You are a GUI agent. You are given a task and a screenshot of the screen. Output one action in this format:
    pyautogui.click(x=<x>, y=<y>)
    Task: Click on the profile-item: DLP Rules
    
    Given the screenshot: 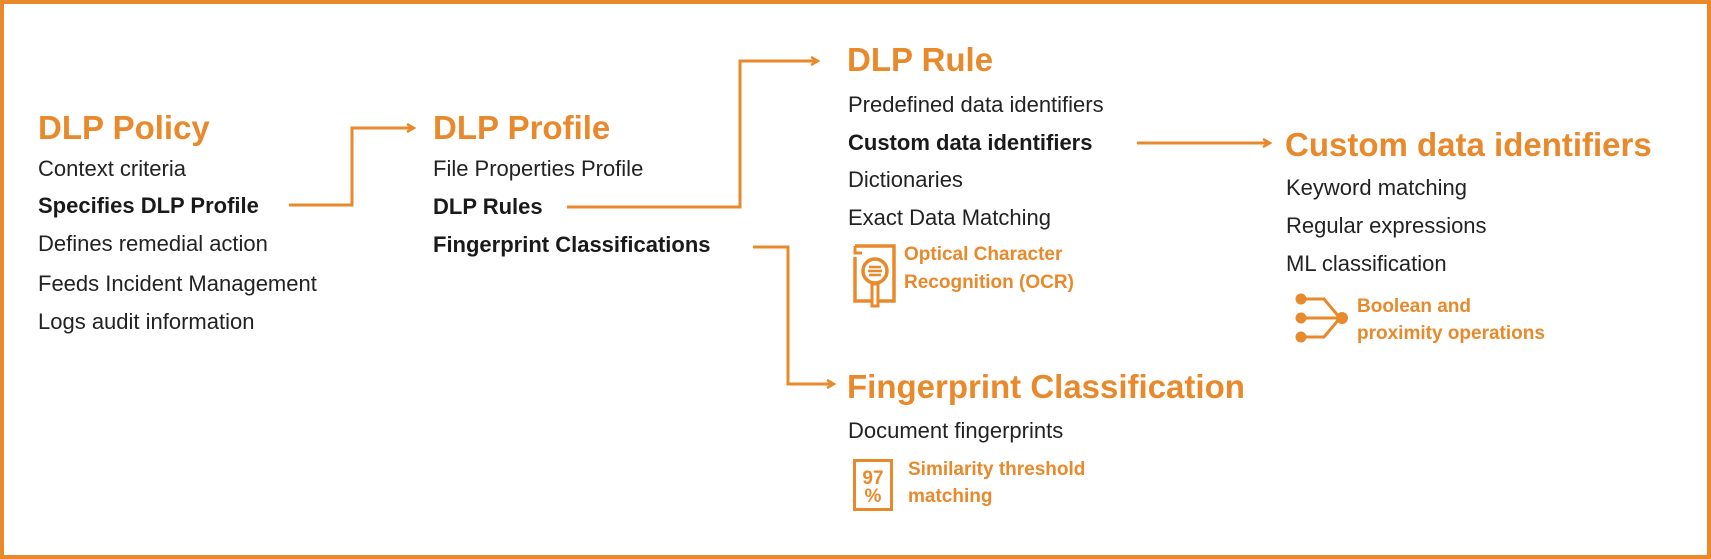 What is the action you would take?
    pyautogui.click(x=488, y=206)
    